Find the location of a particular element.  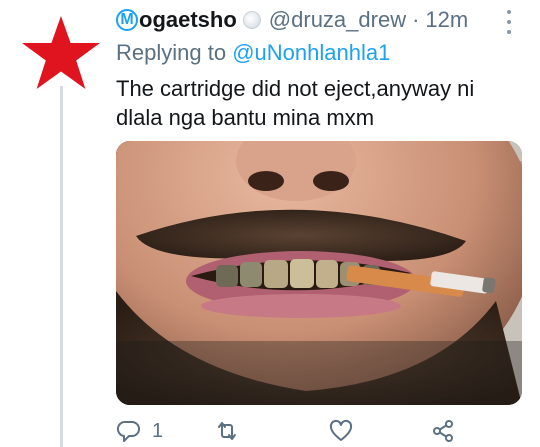

thread-line is located at coordinates (61, 266).